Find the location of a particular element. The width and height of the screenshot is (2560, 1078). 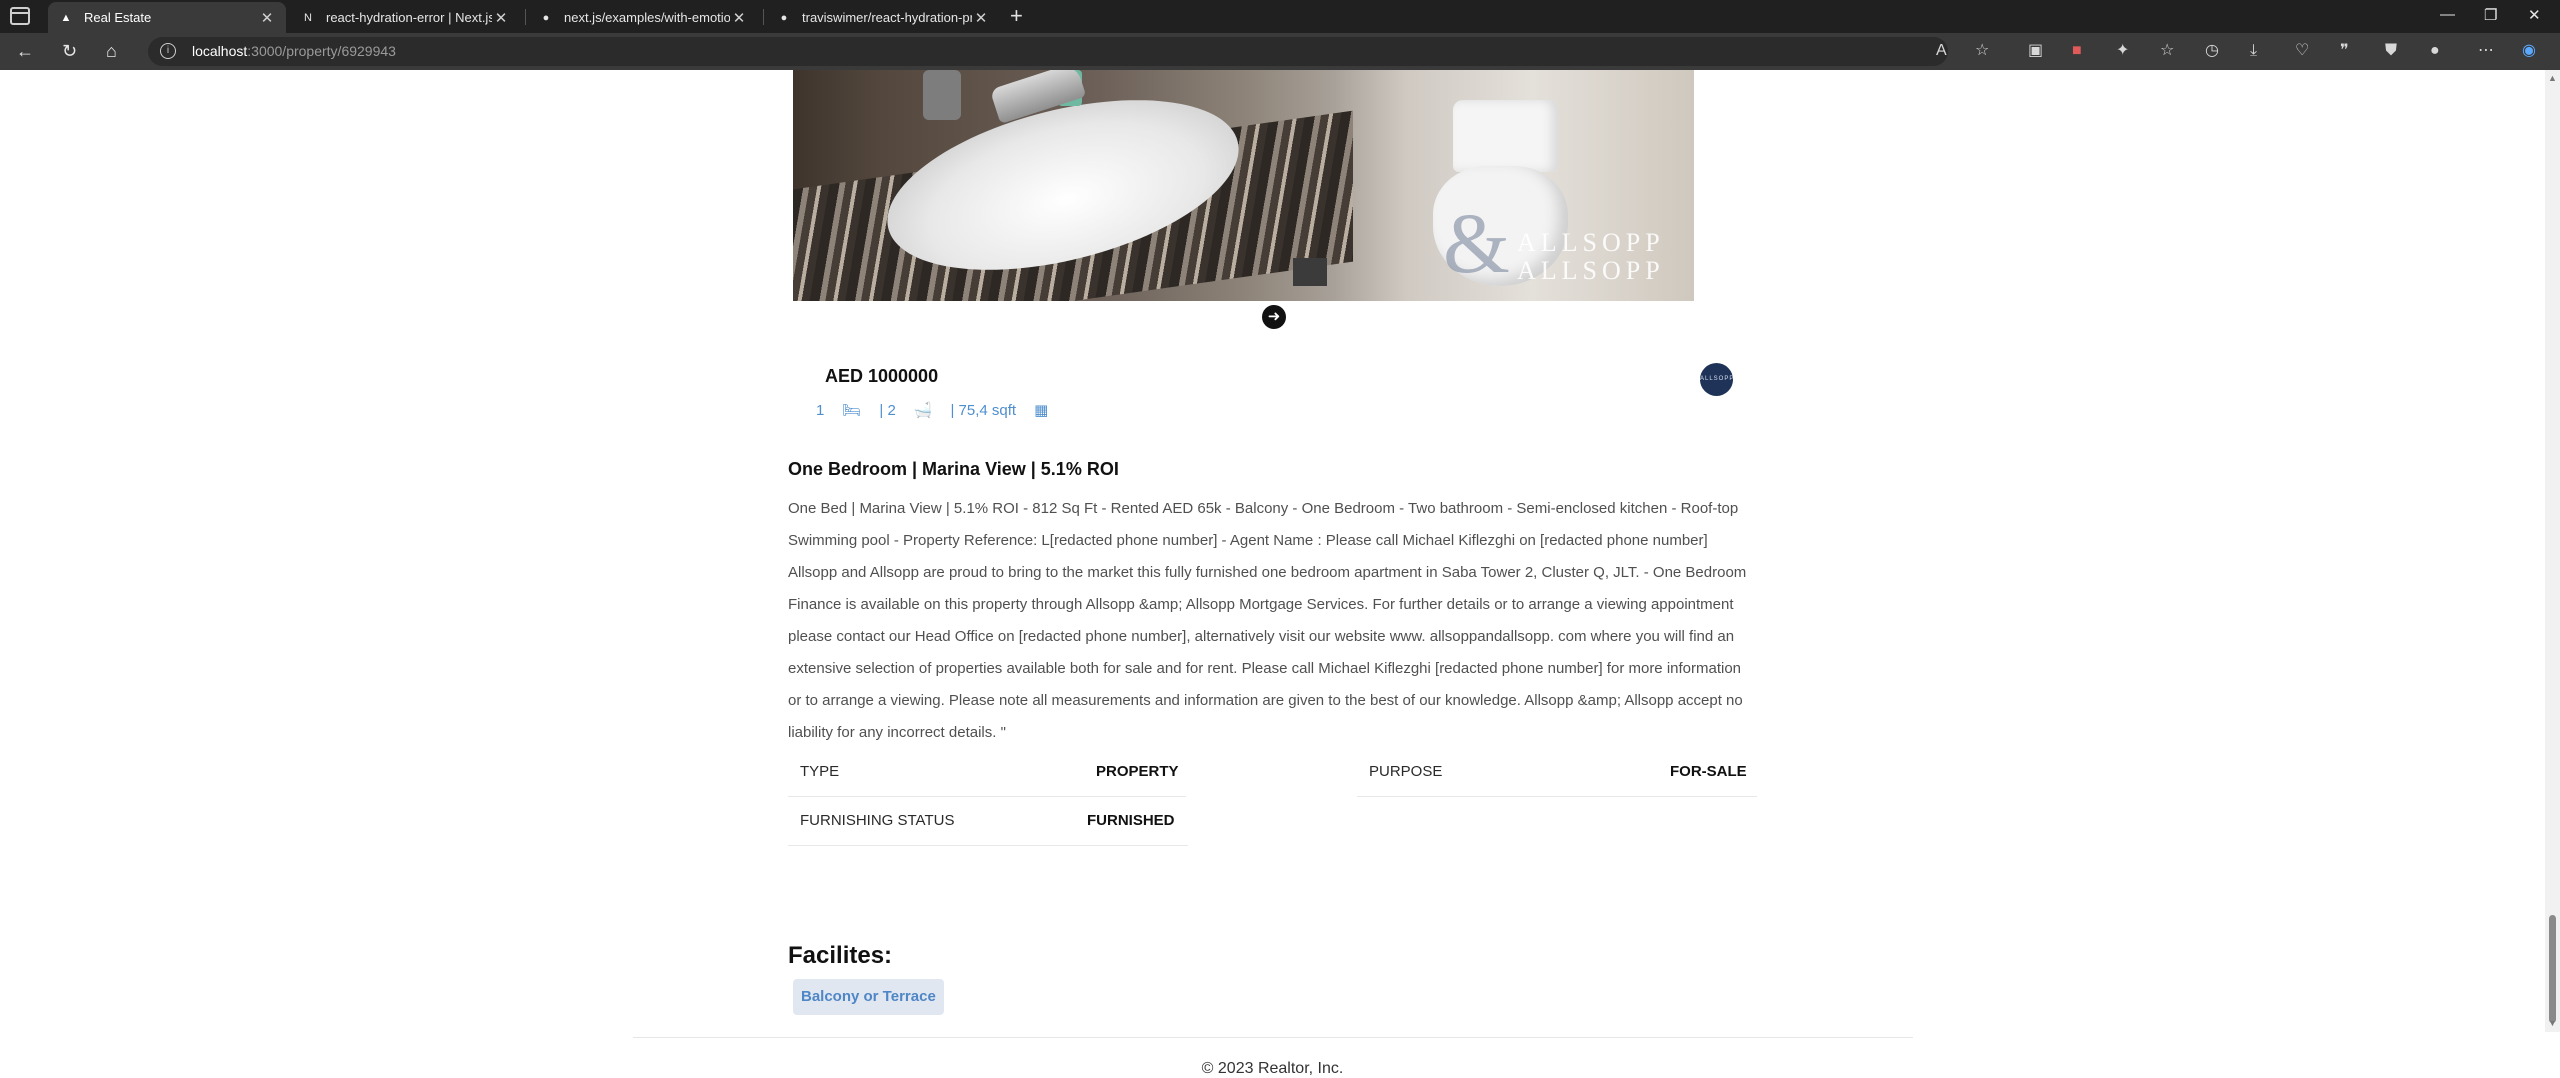

rooms-count: 1 is located at coordinates (820, 410).